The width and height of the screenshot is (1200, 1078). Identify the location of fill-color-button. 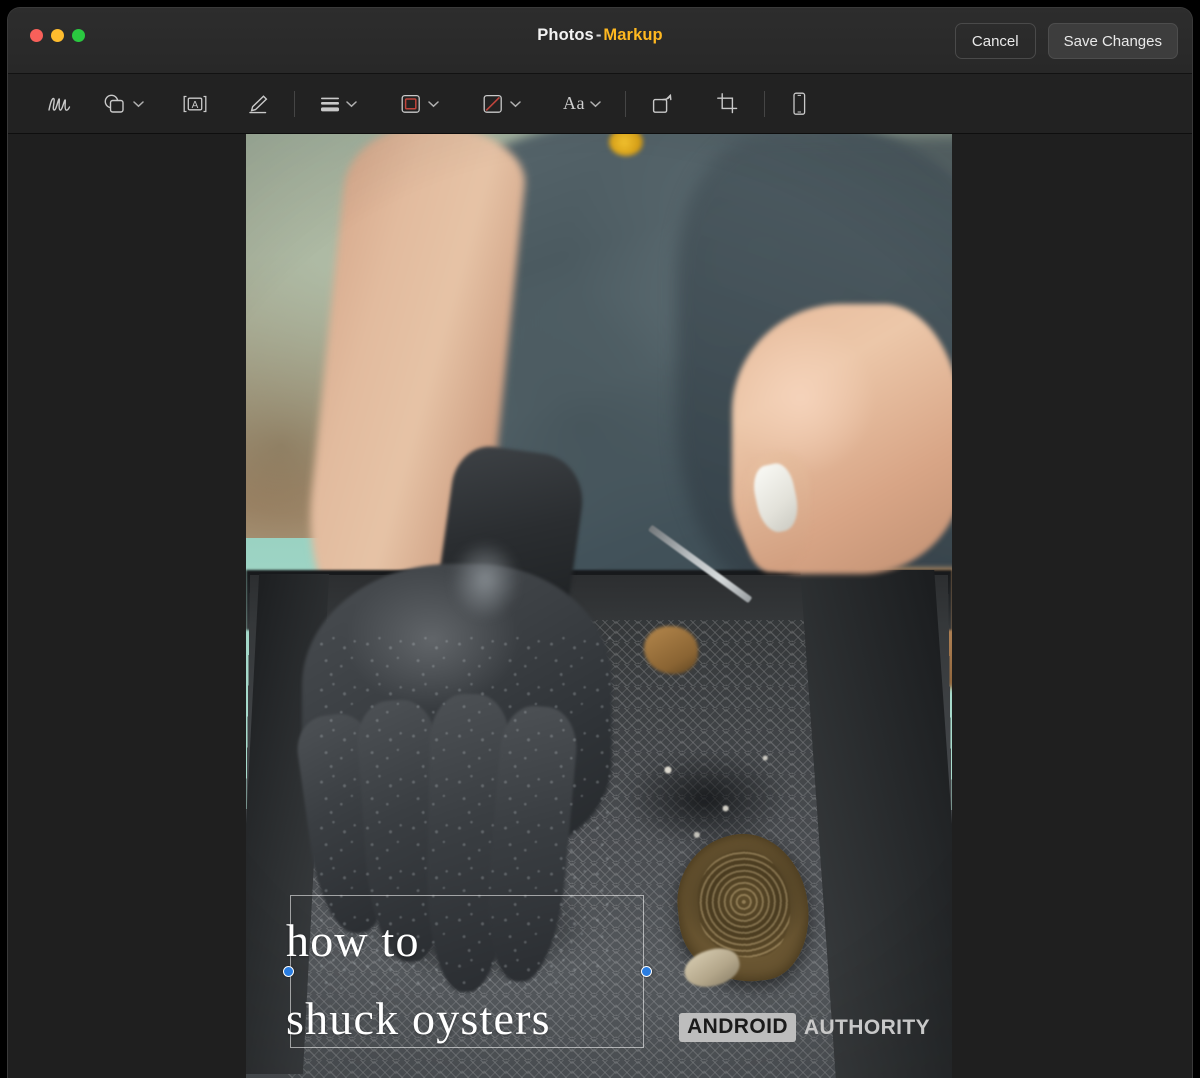
(501, 104).